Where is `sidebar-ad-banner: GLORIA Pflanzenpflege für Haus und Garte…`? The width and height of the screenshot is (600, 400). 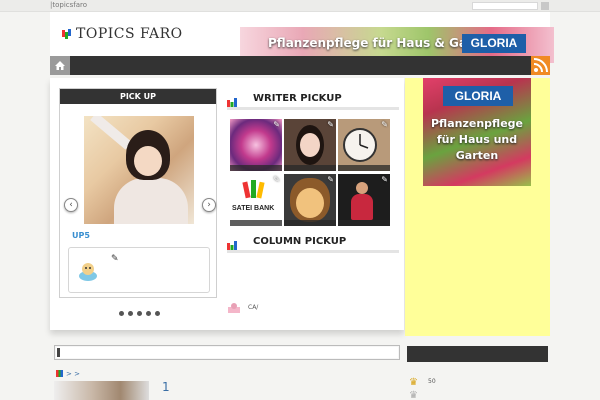 sidebar-ad-banner: GLORIA Pflanzenpflege für Haus und Garte… is located at coordinates (477, 132).